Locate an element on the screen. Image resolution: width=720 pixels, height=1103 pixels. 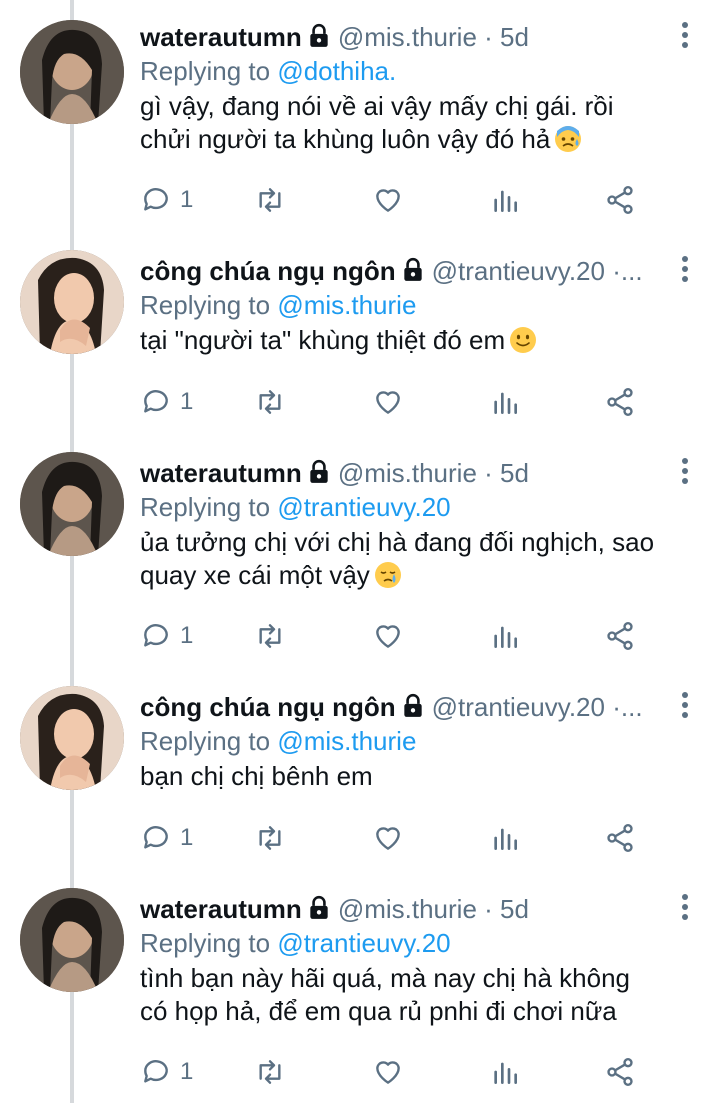
slight-smile-emoji is located at coordinates (523, 340).